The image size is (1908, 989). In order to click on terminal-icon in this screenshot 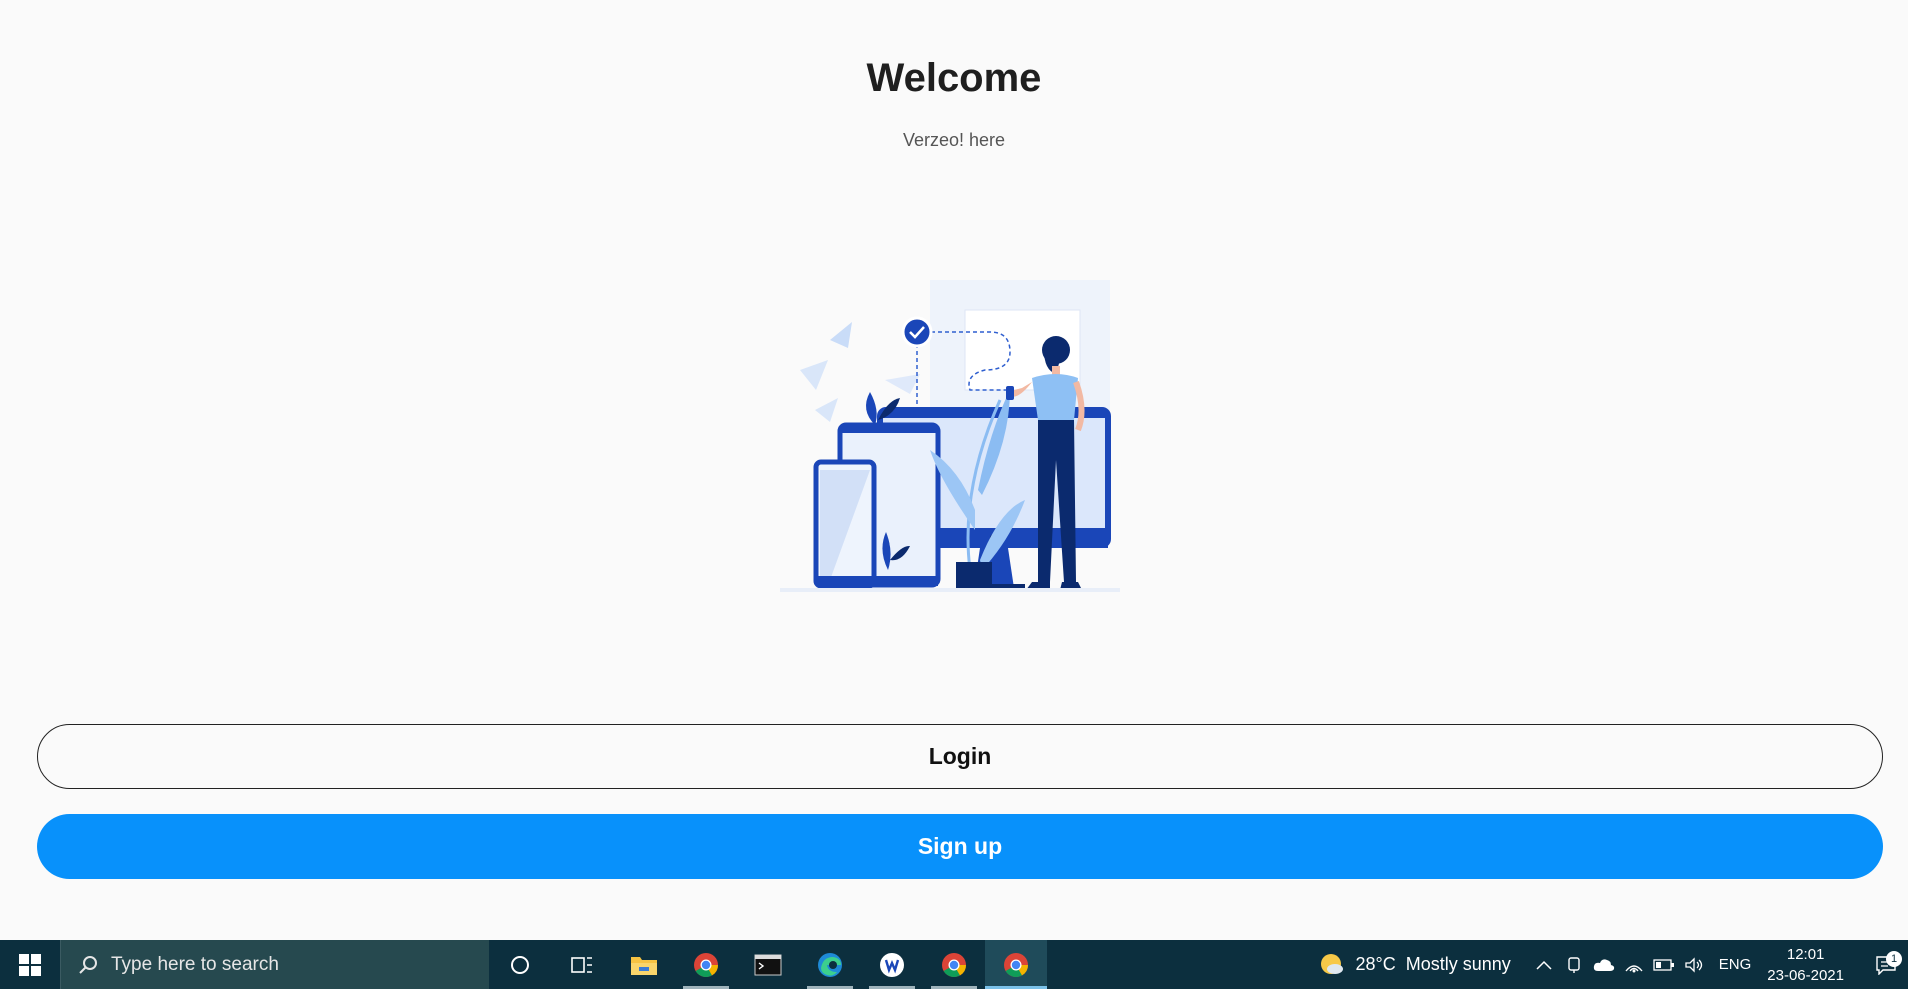, I will do `click(768, 964)`.